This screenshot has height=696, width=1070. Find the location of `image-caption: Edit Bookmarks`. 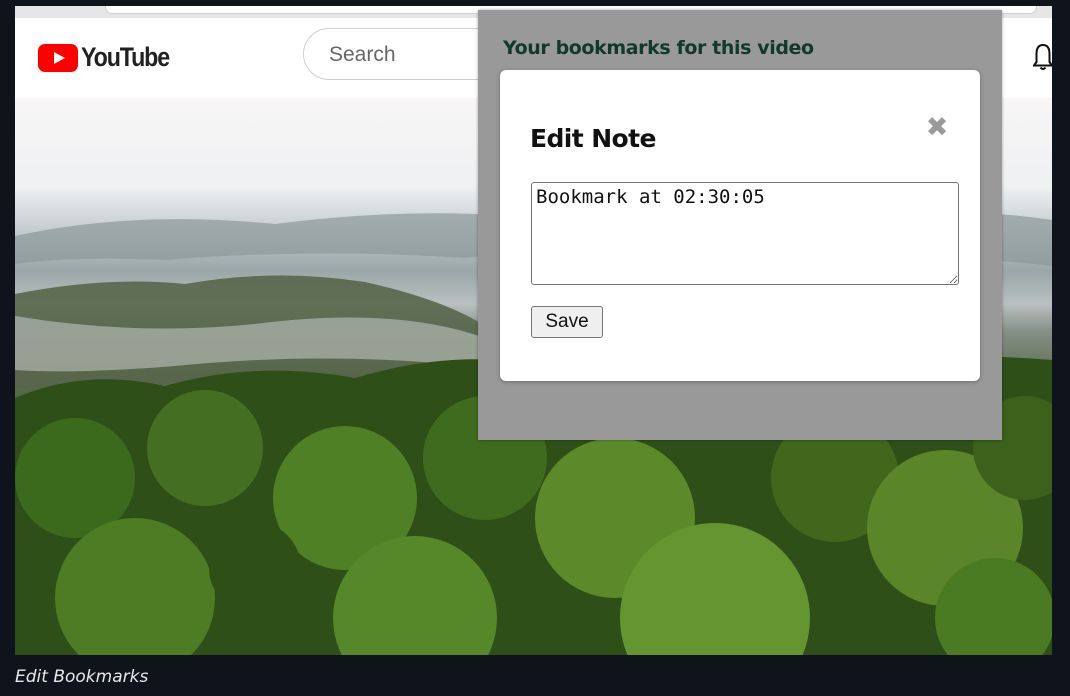

image-caption: Edit Bookmarks is located at coordinates (82, 677).